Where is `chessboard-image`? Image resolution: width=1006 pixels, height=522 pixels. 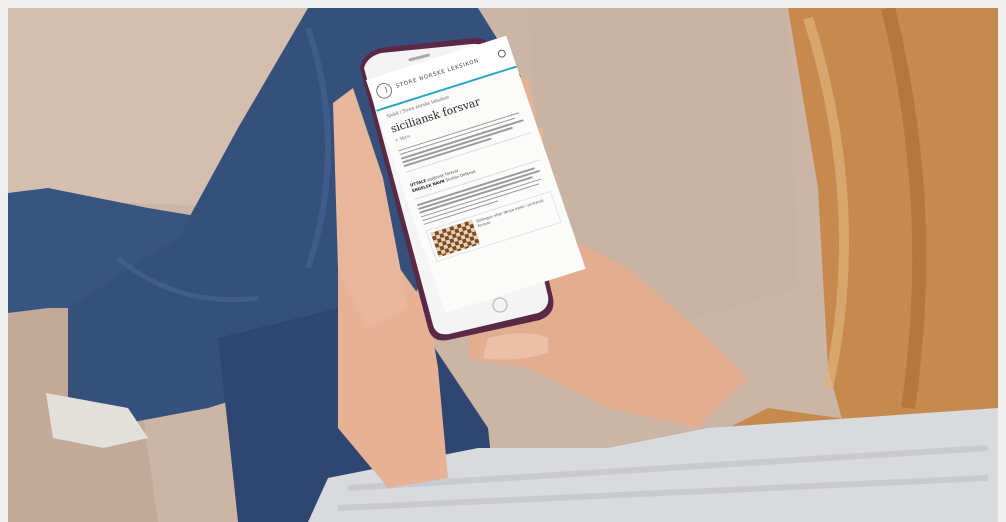
chessboard-image is located at coordinates (455, 239).